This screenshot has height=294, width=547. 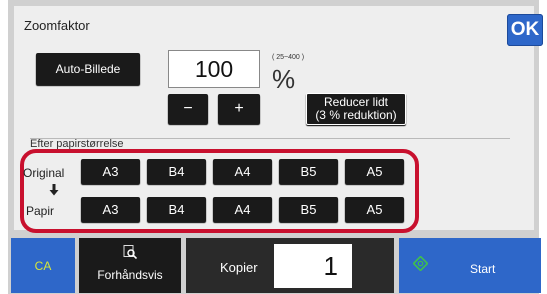 What do you see at coordinates (288, 57) in the screenshot?
I see `zoom-range-hint: ( 25~400 )` at bounding box center [288, 57].